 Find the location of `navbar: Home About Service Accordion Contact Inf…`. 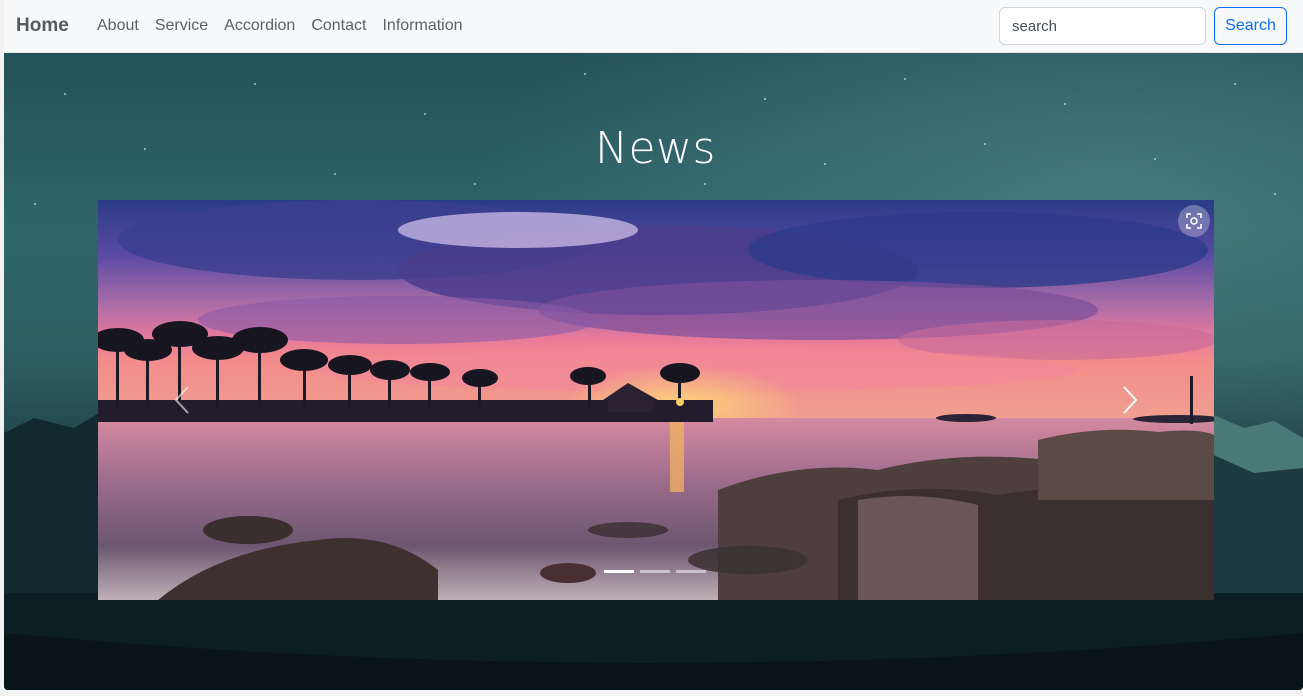

navbar: Home About Service Accordion Contact Inf… is located at coordinates (653, 26).